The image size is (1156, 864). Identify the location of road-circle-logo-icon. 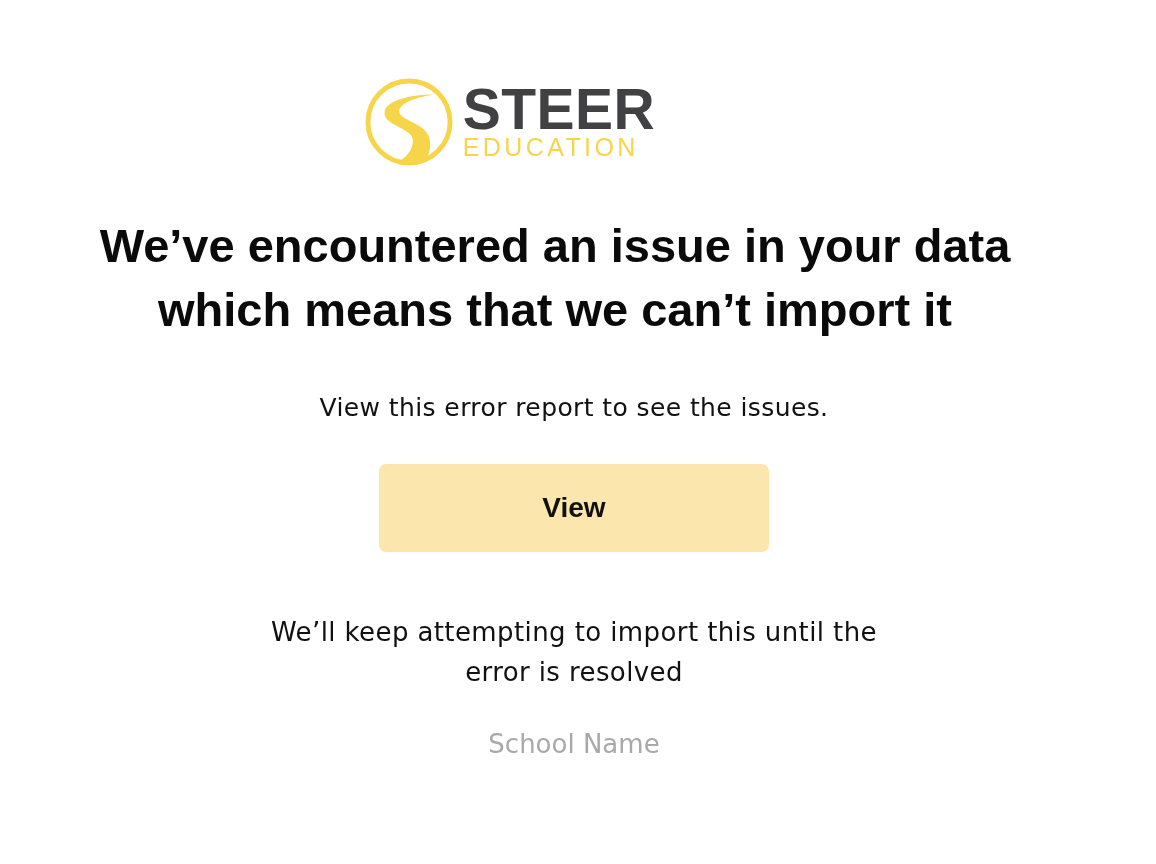
(408, 122).